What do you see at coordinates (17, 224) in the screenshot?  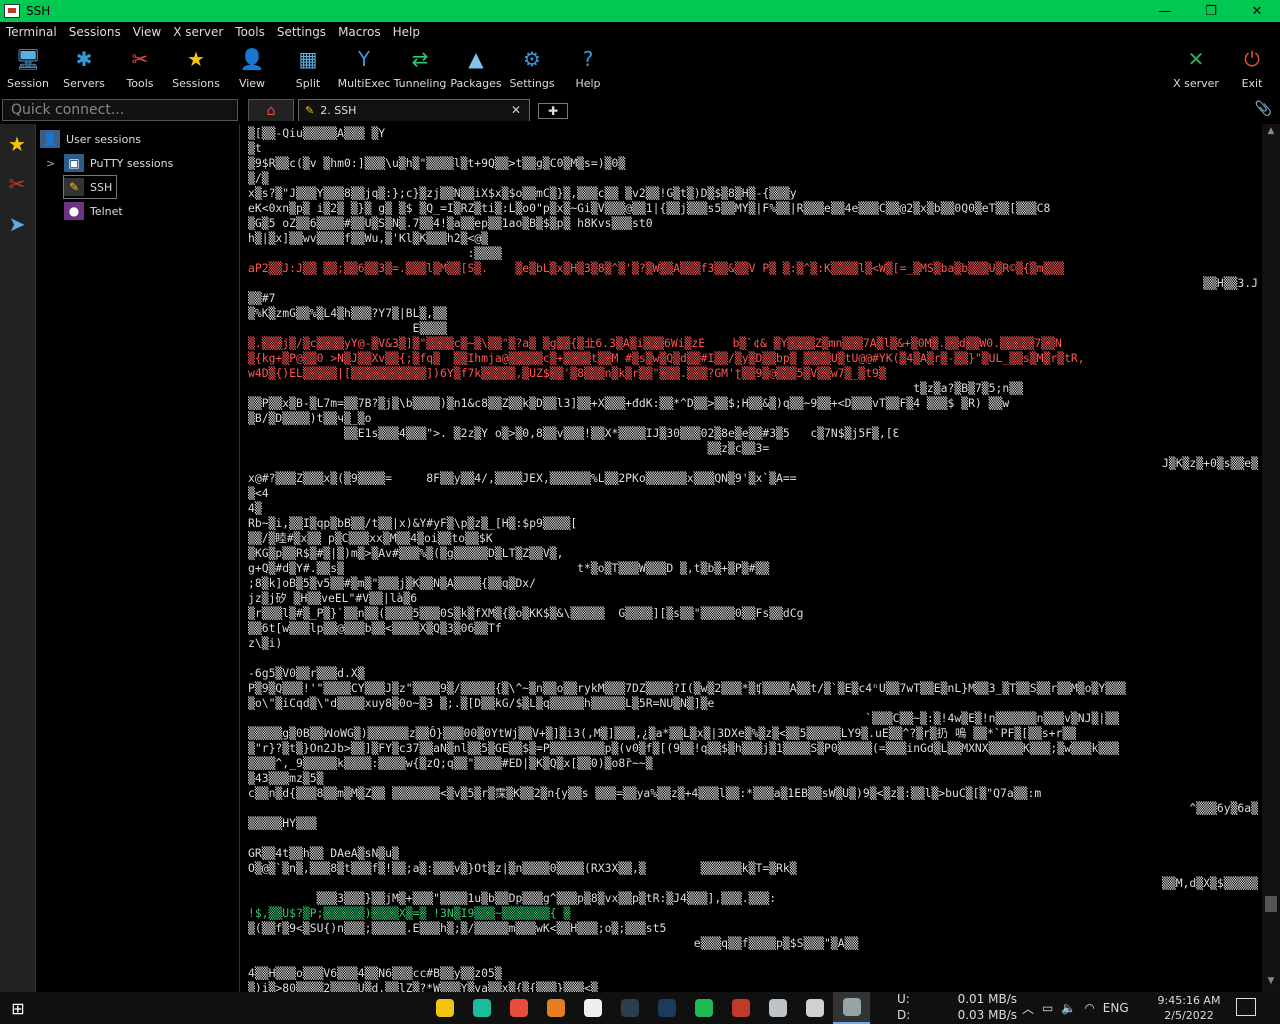 I see `send-strip-icon: ➤` at bounding box center [17, 224].